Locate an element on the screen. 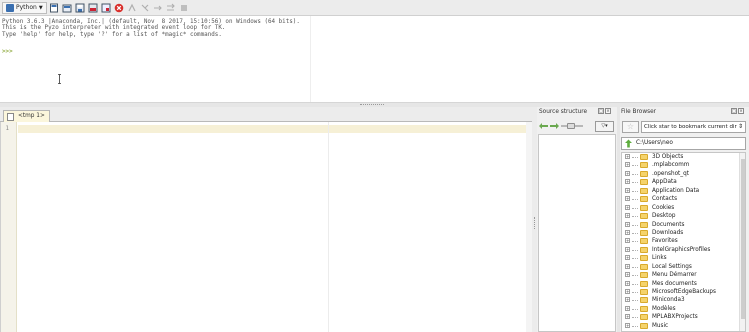  folder-item: + Mes documents is located at coordinates (683, 284).